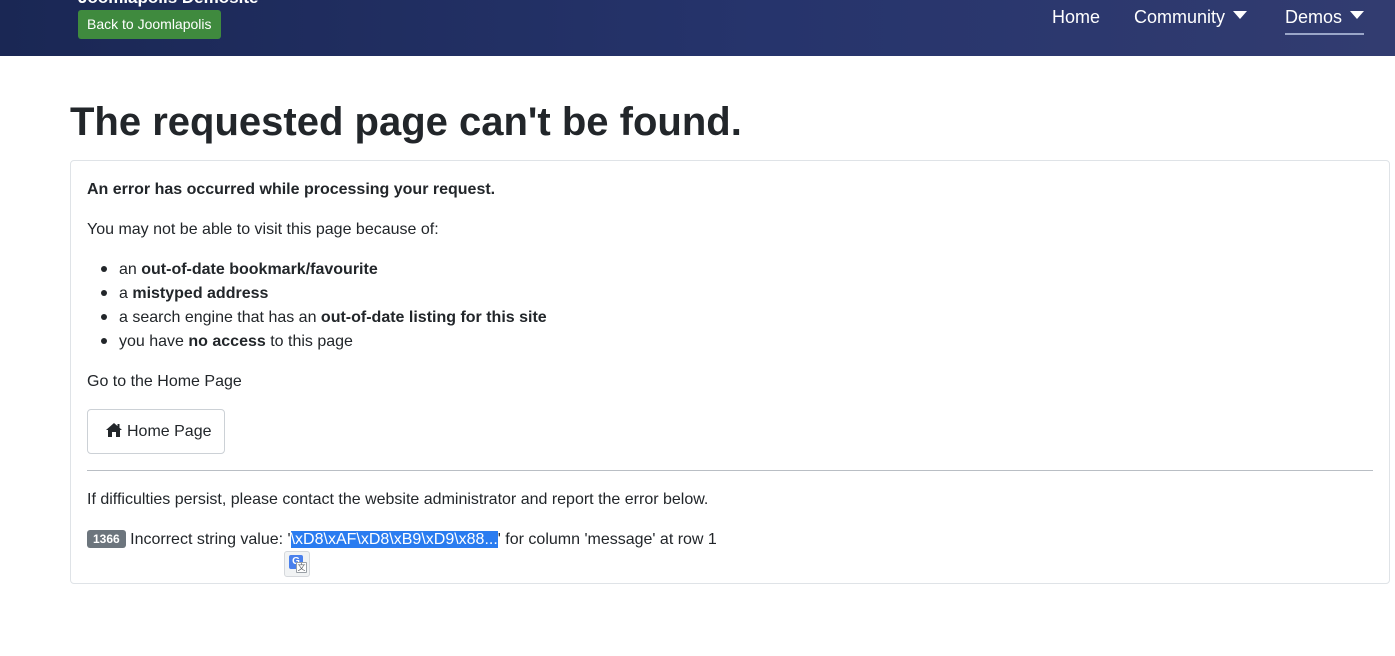 The width and height of the screenshot is (1395, 656). I want to click on reason-text: to this page, so click(309, 341).